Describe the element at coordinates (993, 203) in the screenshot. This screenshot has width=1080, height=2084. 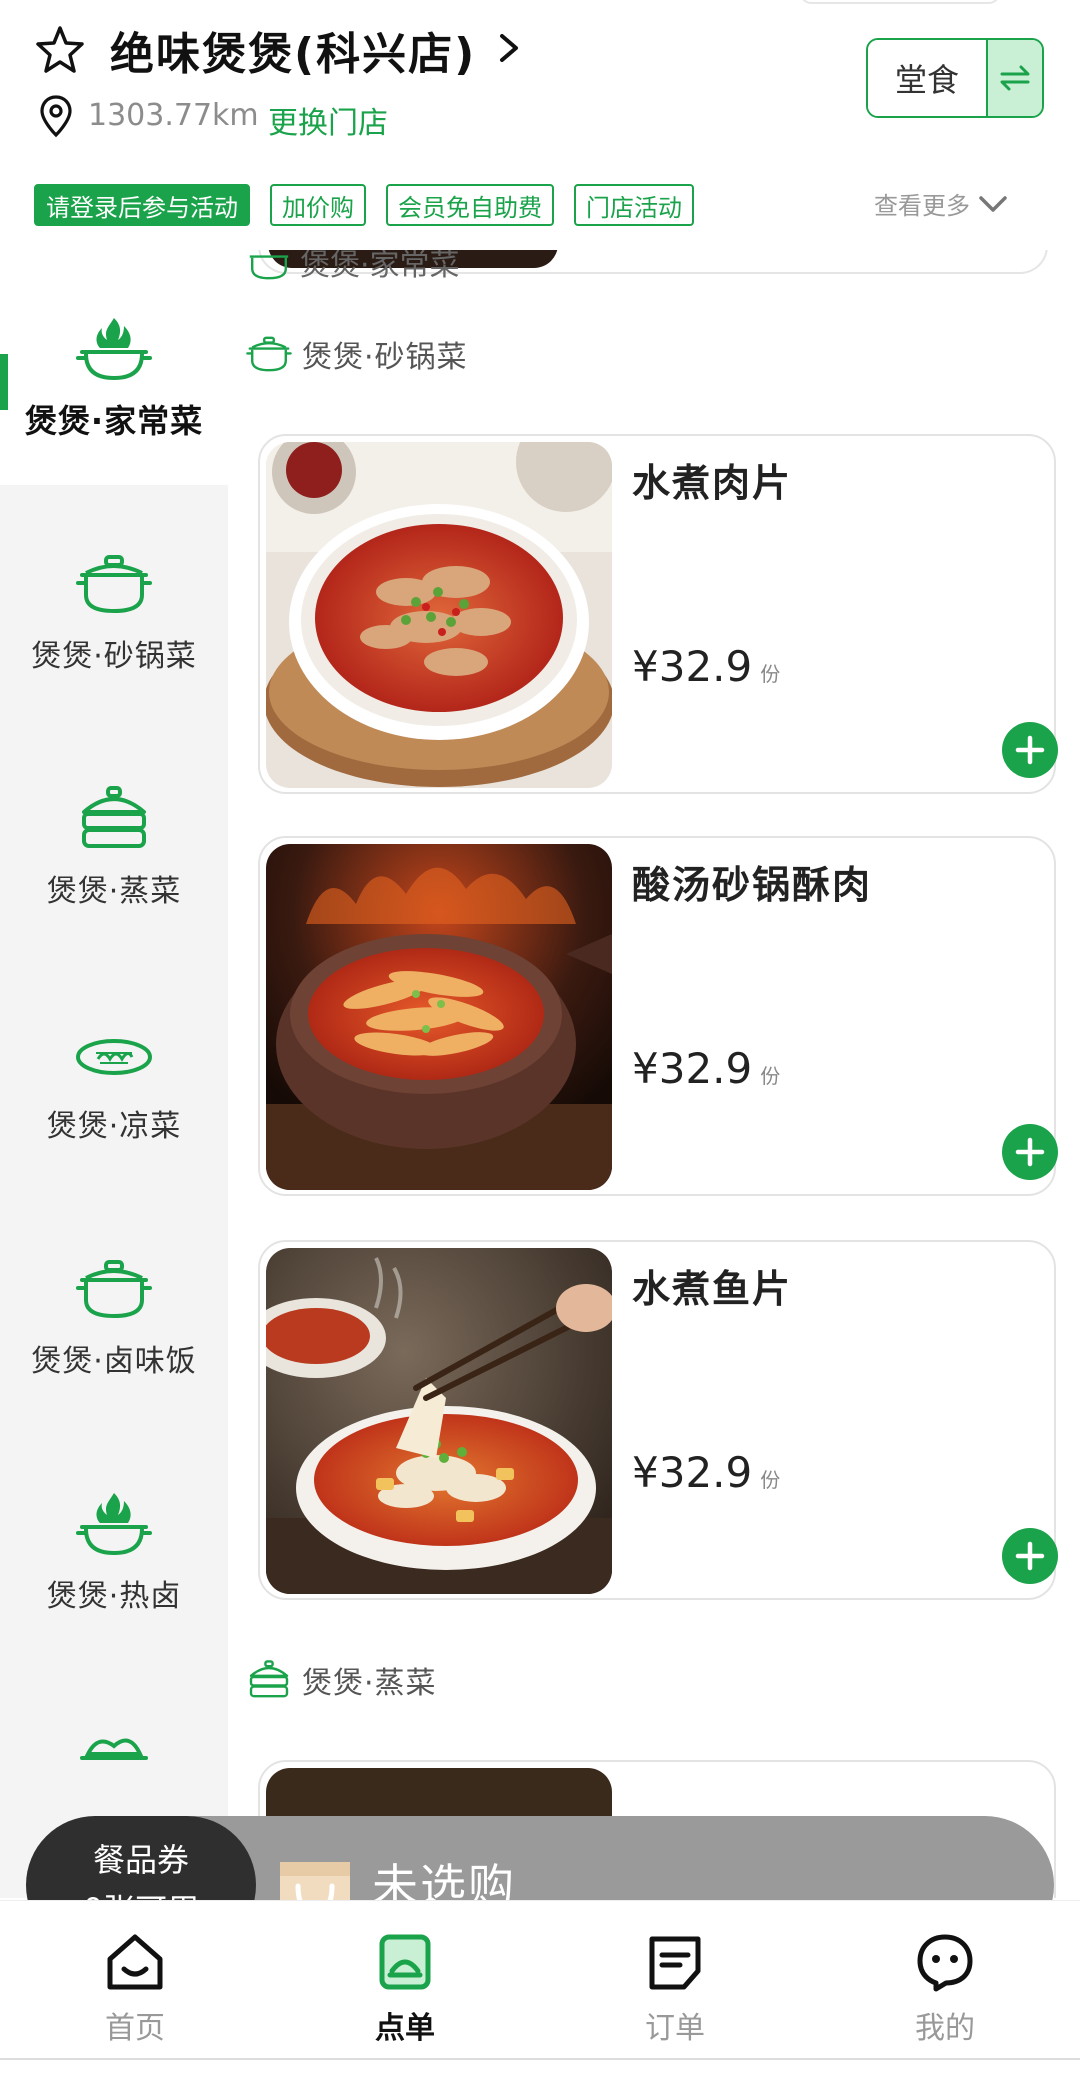
I see `chevron-down-icon` at that location.